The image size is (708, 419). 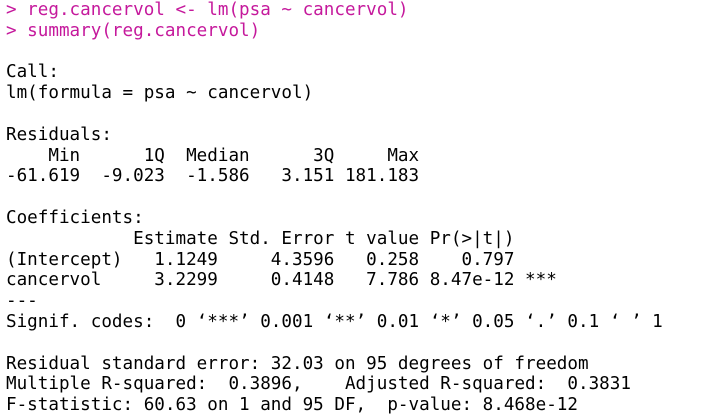 I want to click on coefficients-header: Coefficients:, so click(x=75, y=217).